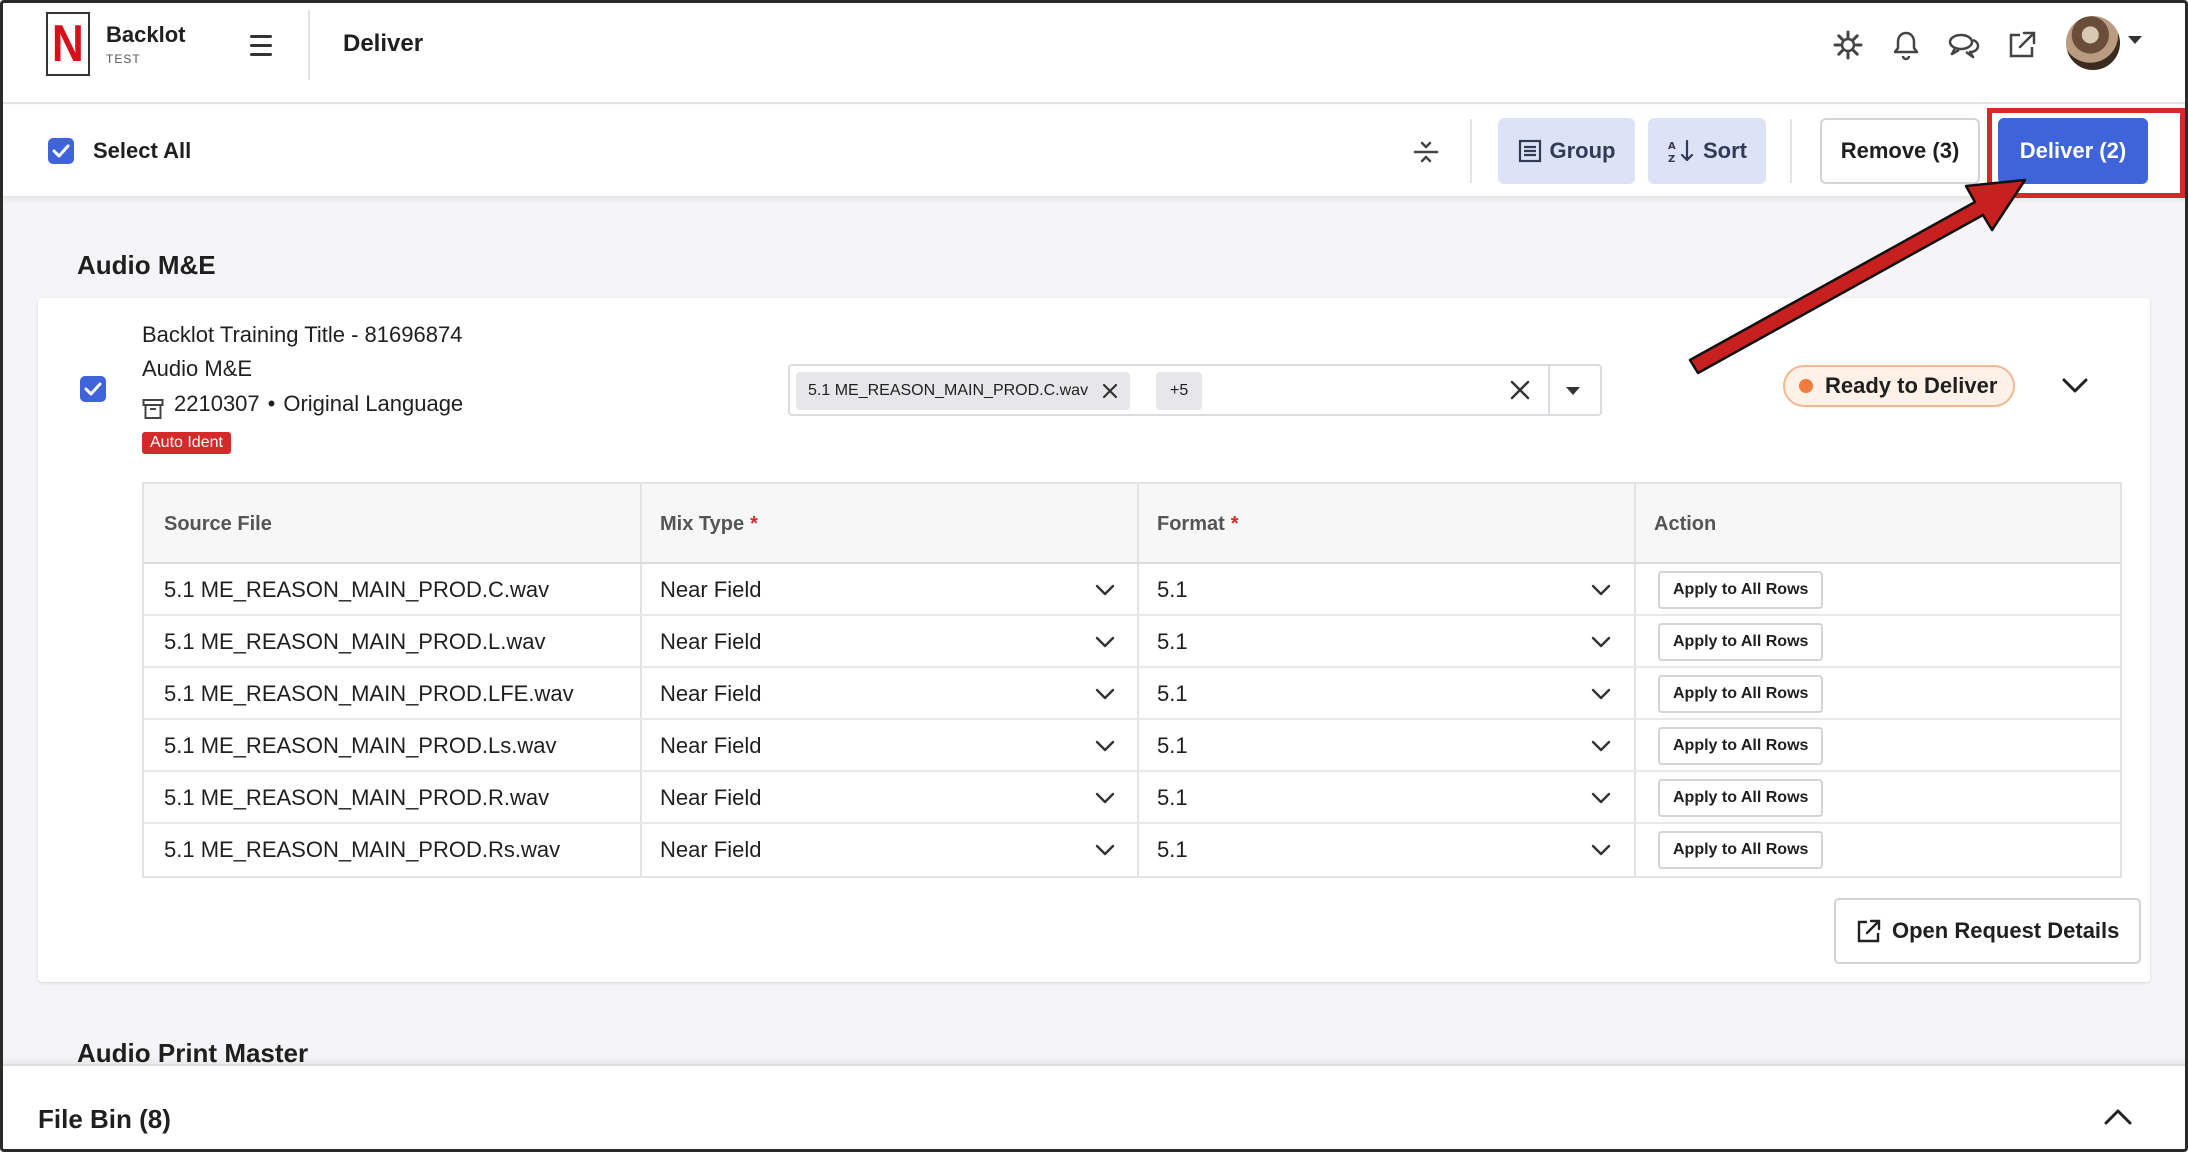 This screenshot has height=1152, width=2188. What do you see at coordinates (2118, 1117) in the screenshot?
I see `chevron-up-icon` at bounding box center [2118, 1117].